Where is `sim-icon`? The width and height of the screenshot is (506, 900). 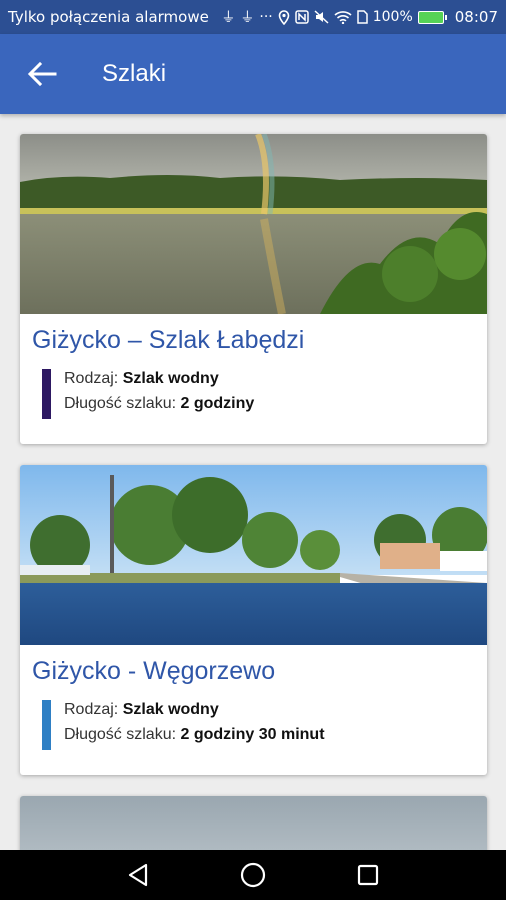
sim-icon is located at coordinates (362, 17).